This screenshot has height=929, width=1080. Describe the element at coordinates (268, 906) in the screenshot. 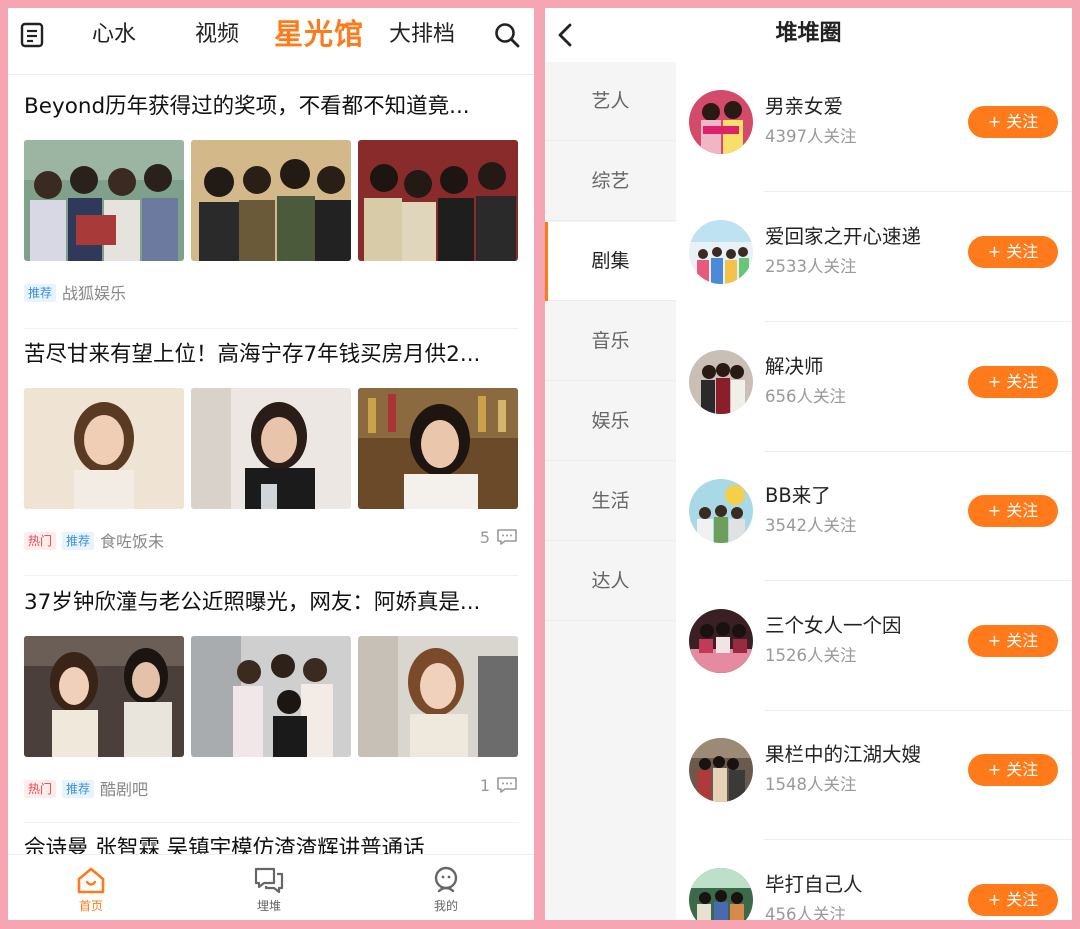

I see `nav-maidui-label: 埋堆` at that location.